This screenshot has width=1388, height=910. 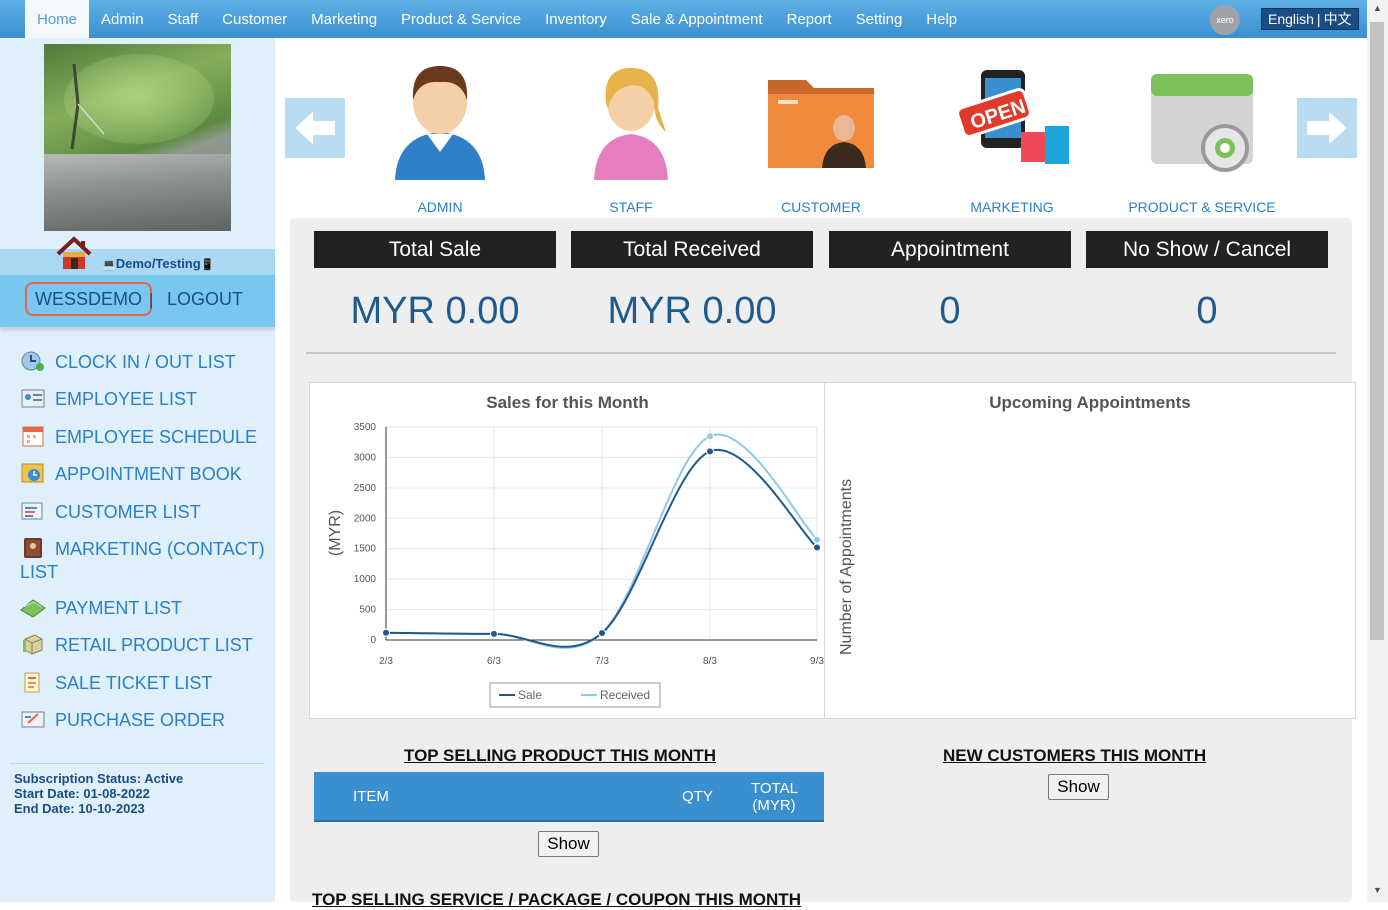 What do you see at coordinates (335, 533) in the screenshot?
I see `y-axis-label: (MYR)` at bounding box center [335, 533].